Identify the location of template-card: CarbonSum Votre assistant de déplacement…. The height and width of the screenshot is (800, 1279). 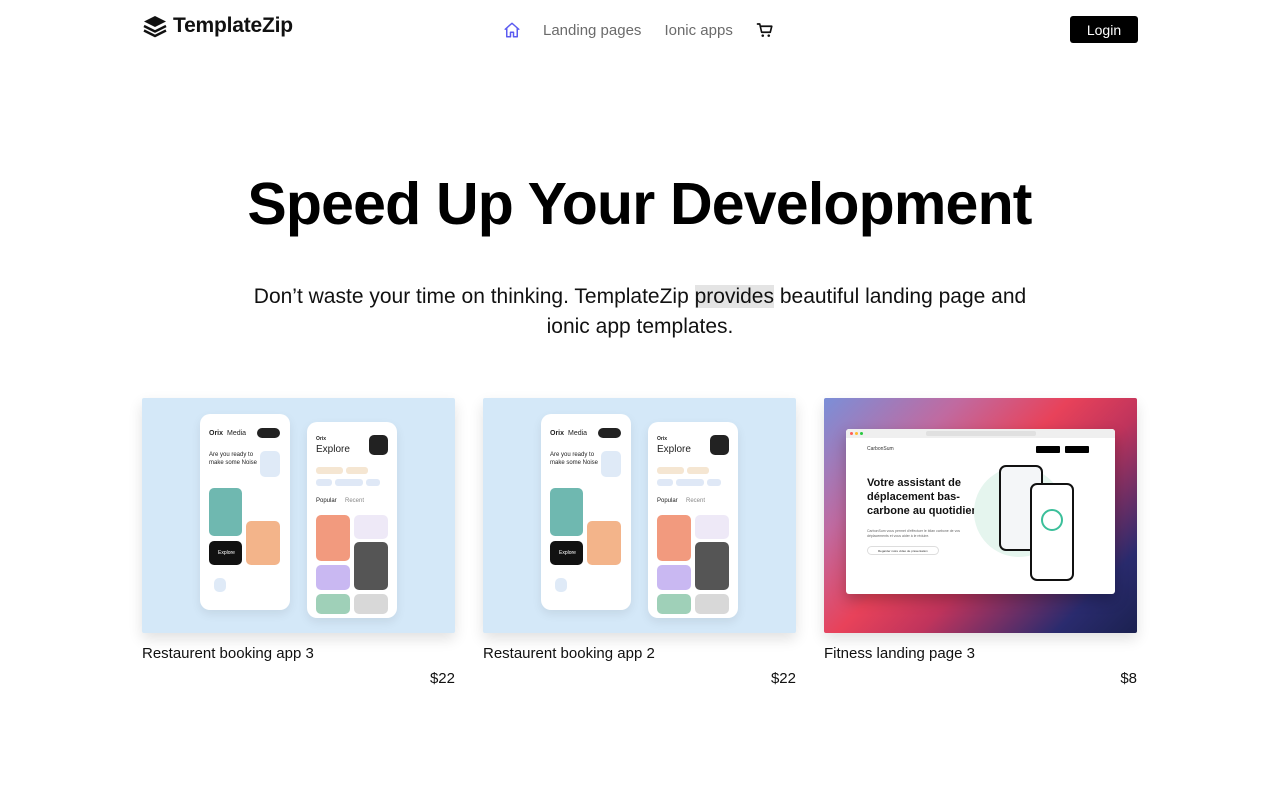
(980, 542).